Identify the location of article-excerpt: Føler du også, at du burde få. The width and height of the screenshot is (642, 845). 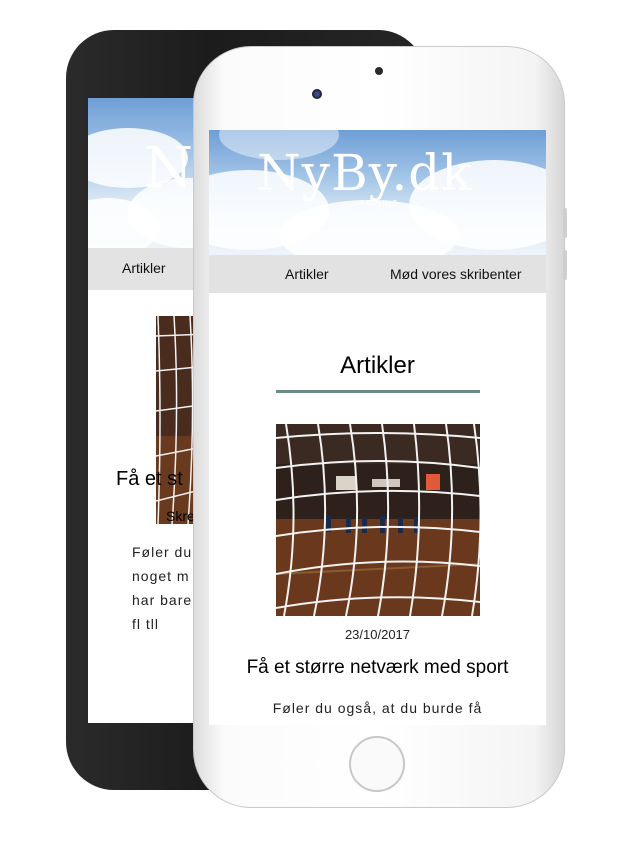
(377, 708).